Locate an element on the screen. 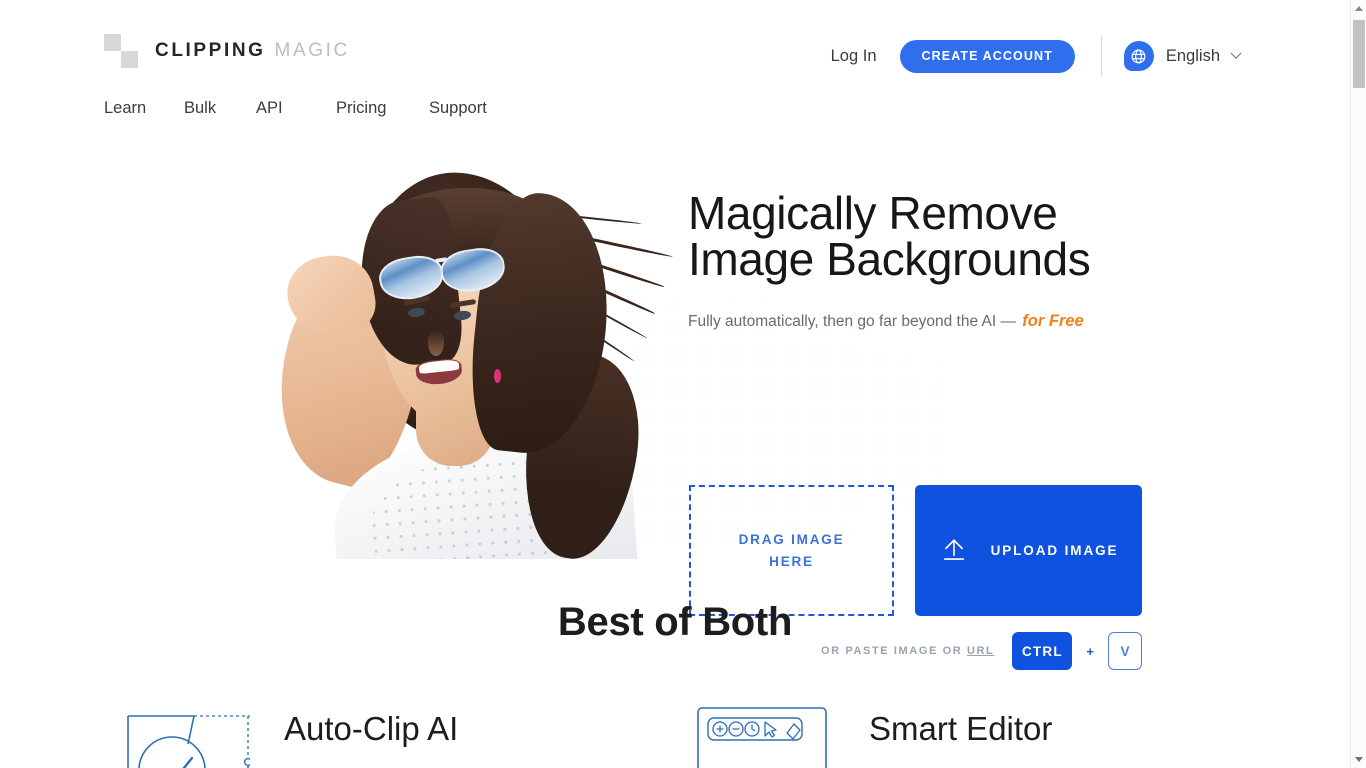  dropzone-label: DRAG IMAGE HERE is located at coordinates (791, 550).